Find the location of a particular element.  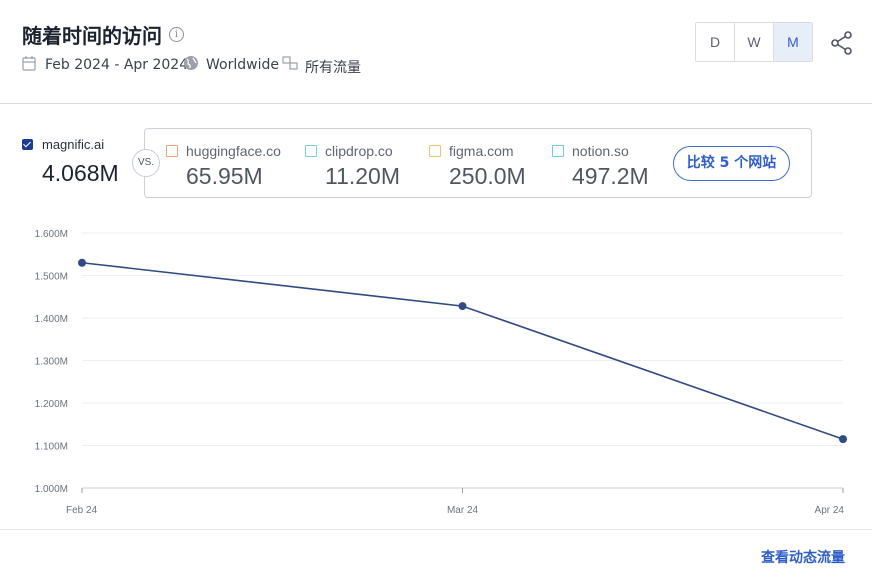

competitor-value: 250.0M is located at coordinates (487, 176).